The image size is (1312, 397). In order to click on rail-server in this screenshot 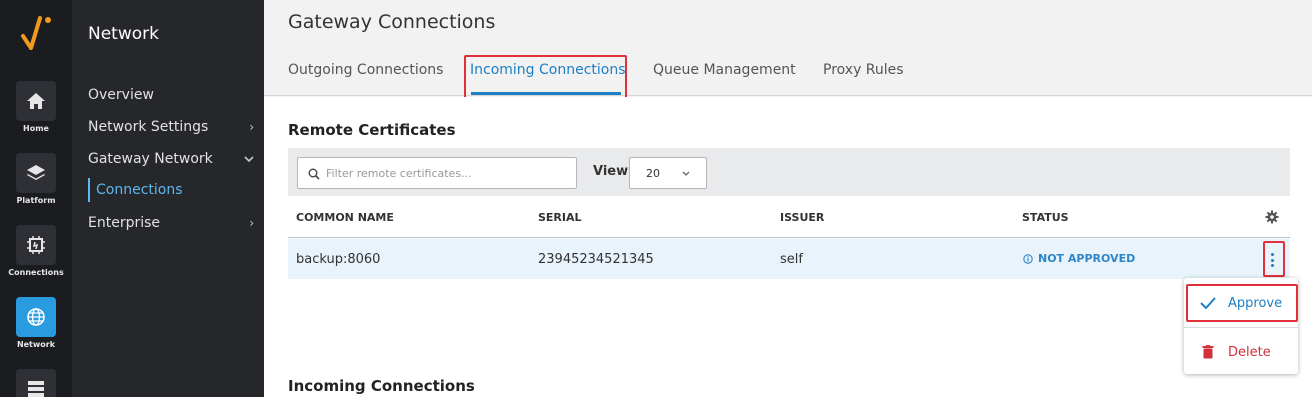, I will do `click(36, 383)`.